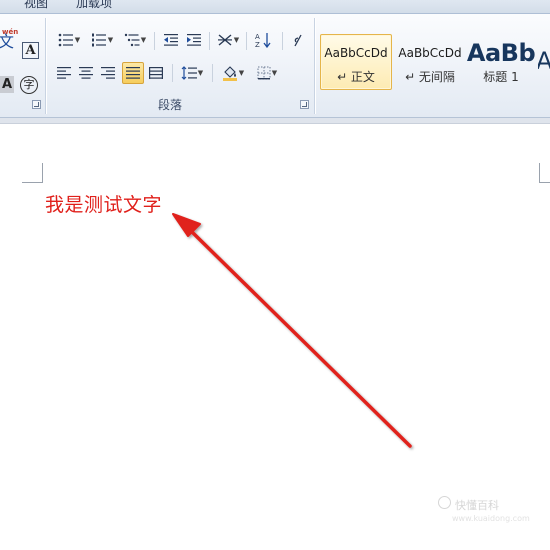  I want to click on increase-indent-icon, so click(194, 40).